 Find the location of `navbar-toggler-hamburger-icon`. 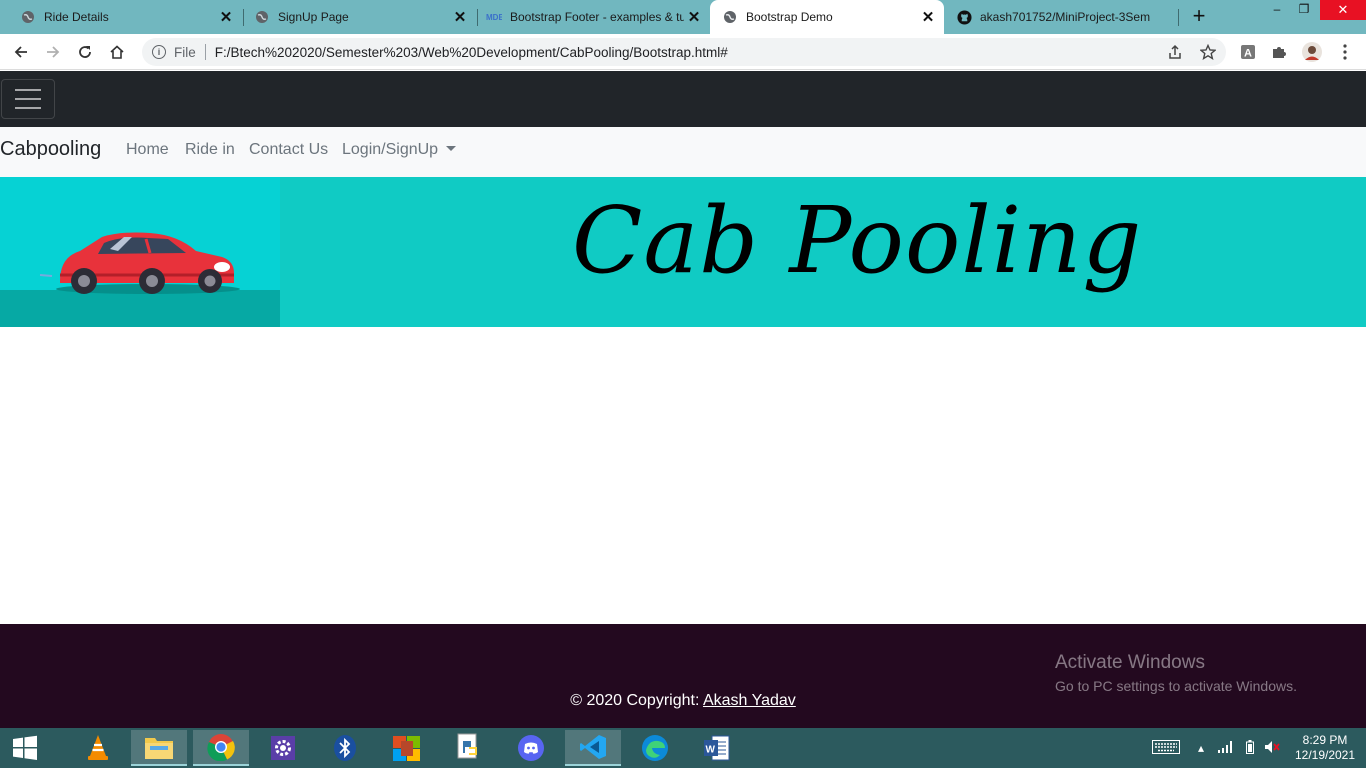

navbar-toggler-hamburger-icon is located at coordinates (28, 99).